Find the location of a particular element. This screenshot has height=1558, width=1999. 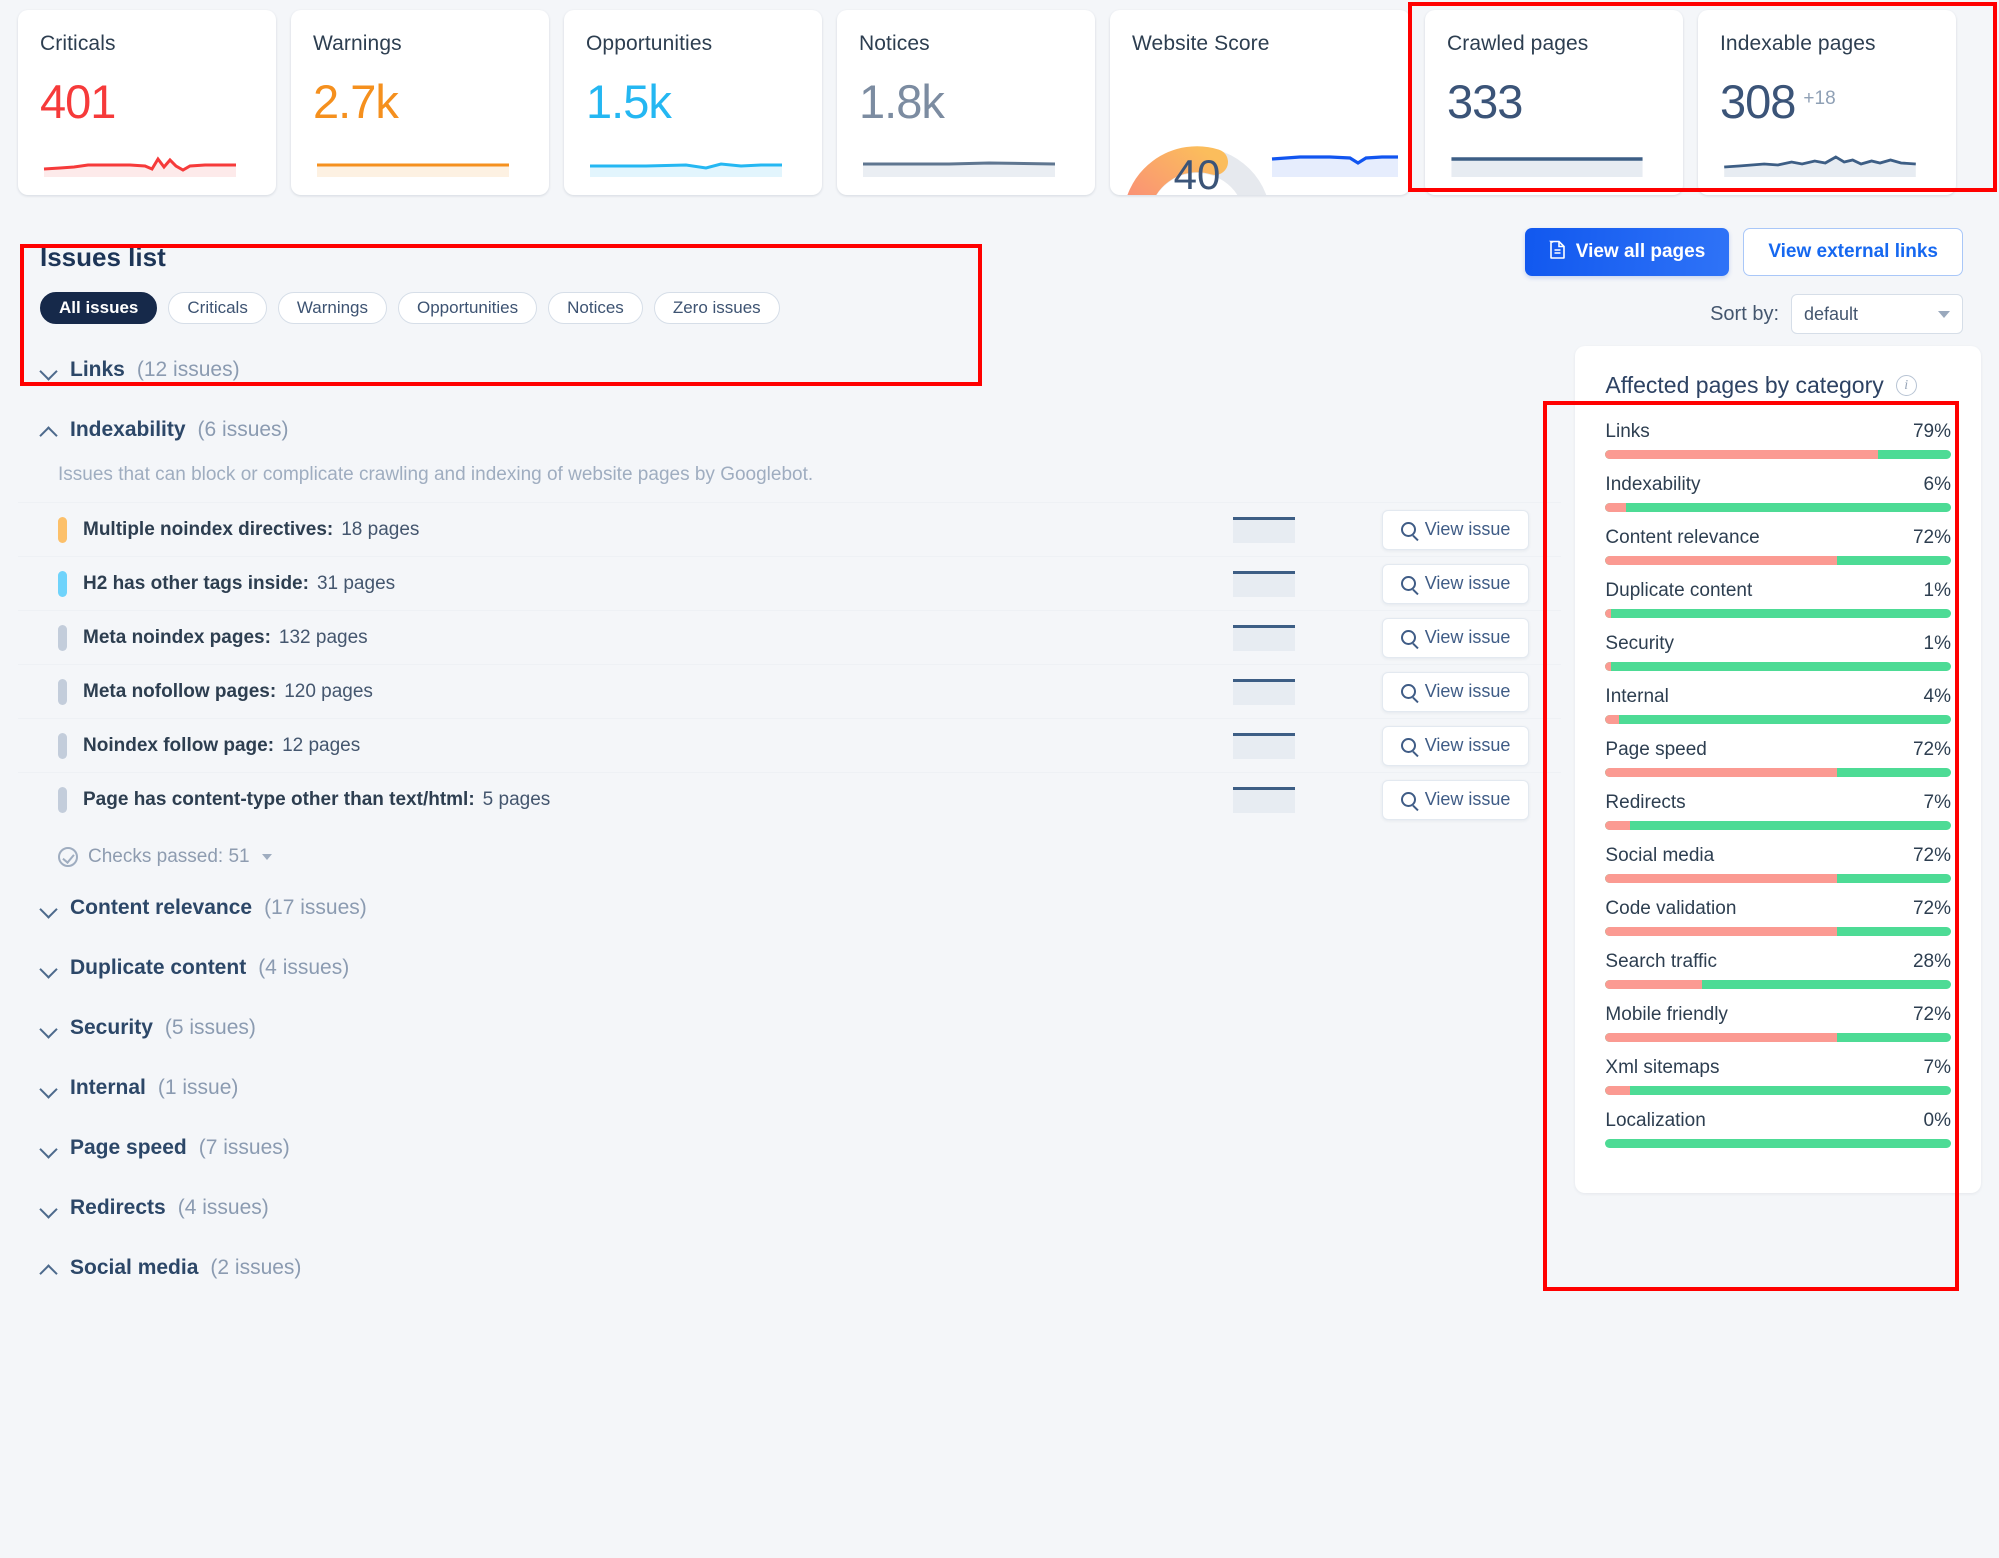

filter-pill-zero-issues: Zero issues is located at coordinates (716, 308).